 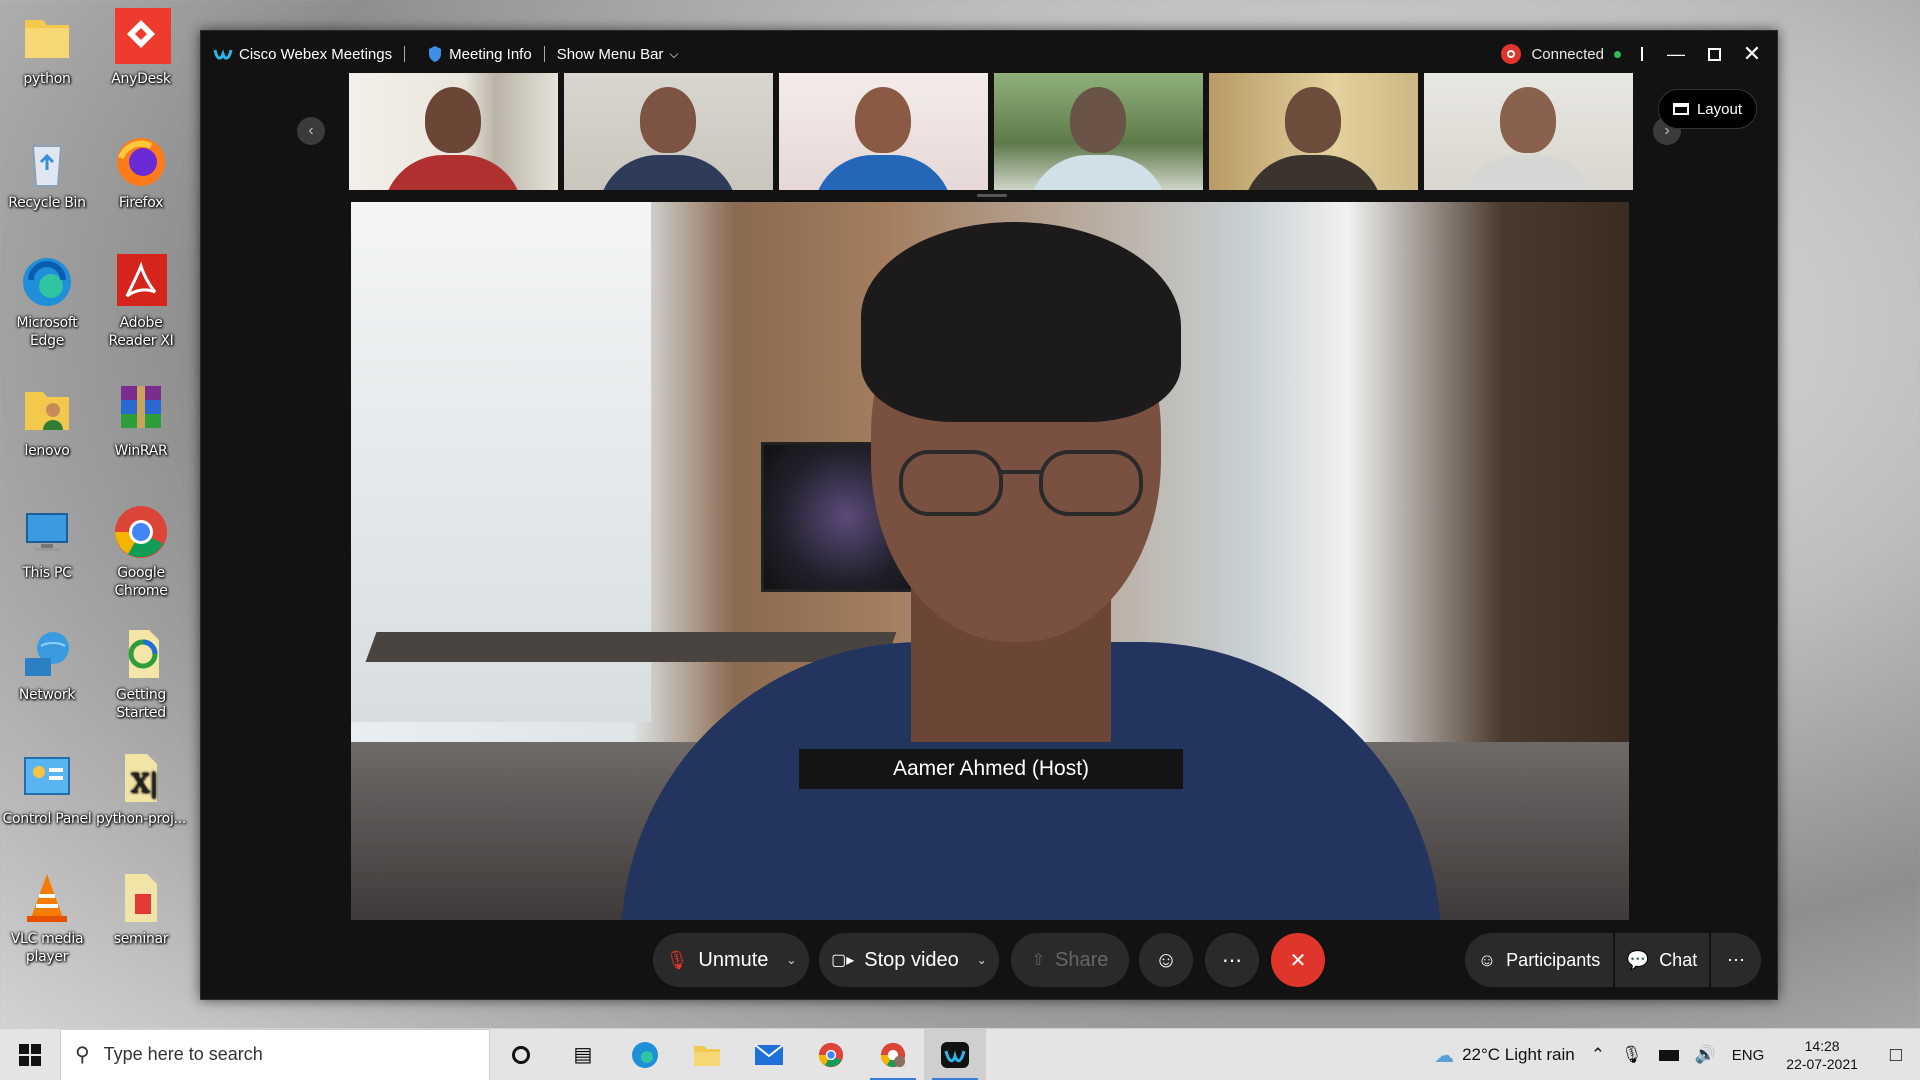 What do you see at coordinates (141, 301) in the screenshot?
I see `desktop-icon-adobe: Adobe Reader XI` at bounding box center [141, 301].